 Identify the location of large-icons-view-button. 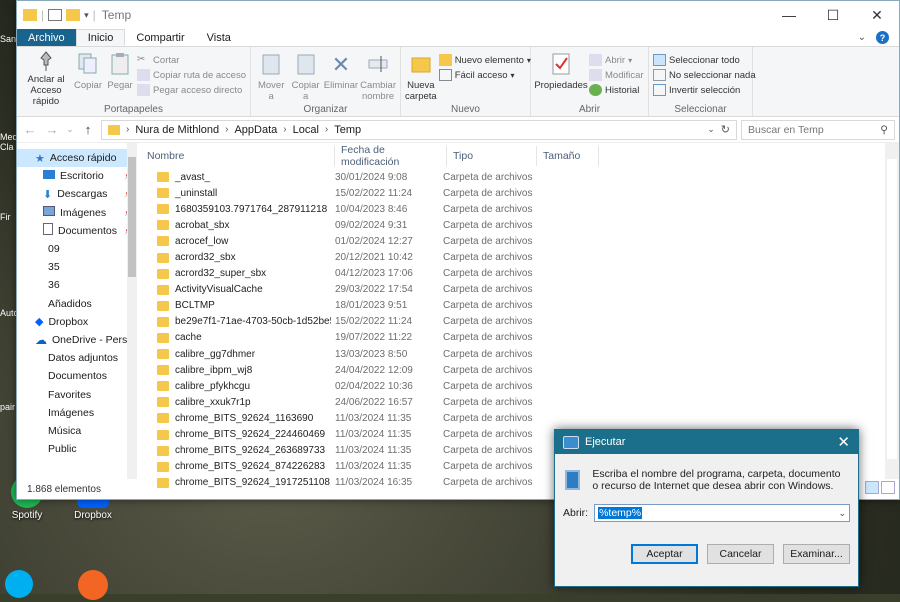
(888, 487).